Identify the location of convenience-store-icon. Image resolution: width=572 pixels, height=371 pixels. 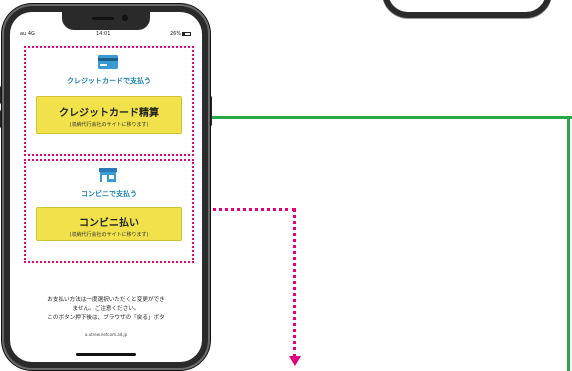
(108, 175).